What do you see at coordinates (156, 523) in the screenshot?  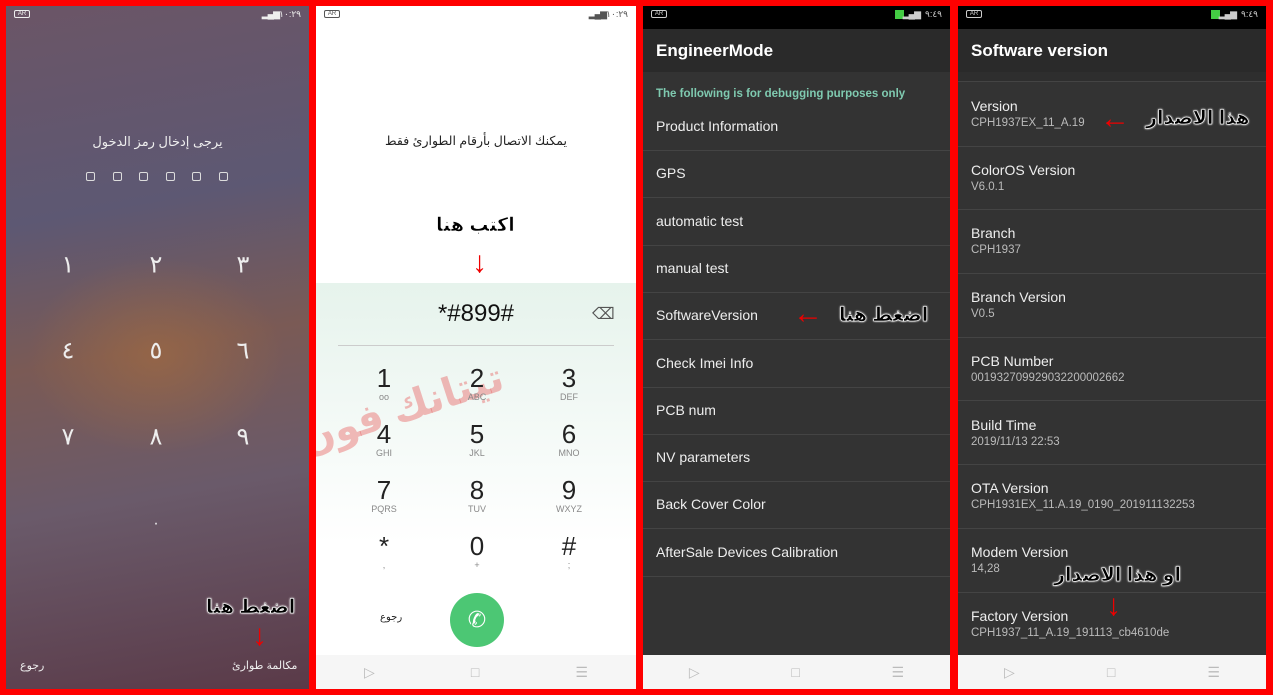 I see `keypad-key: ٠` at bounding box center [156, 523].